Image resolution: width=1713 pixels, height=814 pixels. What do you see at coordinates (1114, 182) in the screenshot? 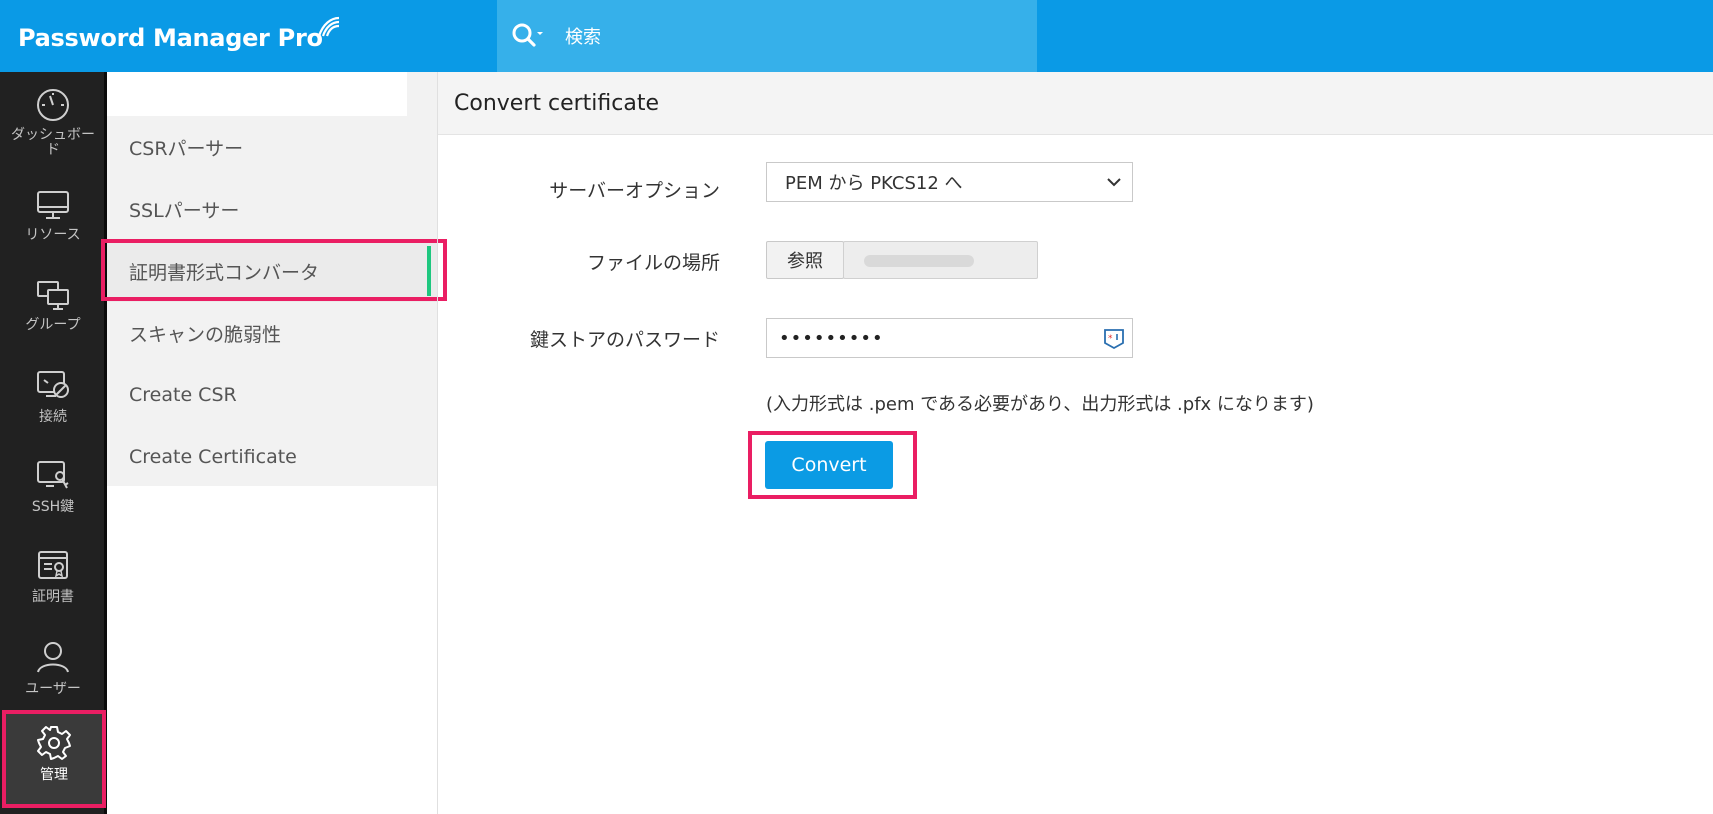
I see `chevron-down-icon` at bounding box center [1114, 182].